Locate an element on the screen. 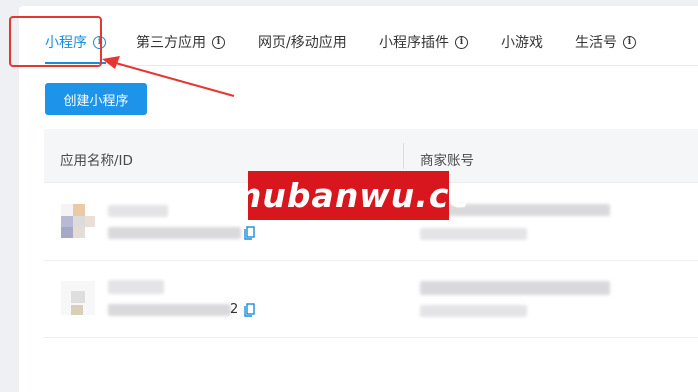 The width and height of the screenshot is (698, 392). tab-mini-game: 小游戏 is located at coordinates (522, 42).